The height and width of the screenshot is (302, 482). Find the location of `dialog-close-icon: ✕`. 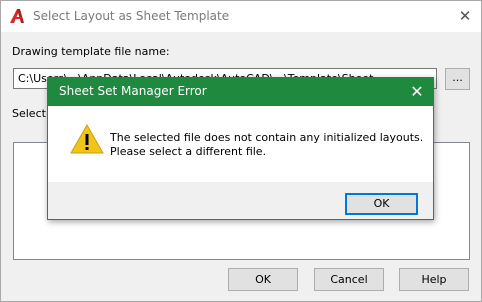

dialog-close-icon: ✕ is located at coordinates (465, 16).